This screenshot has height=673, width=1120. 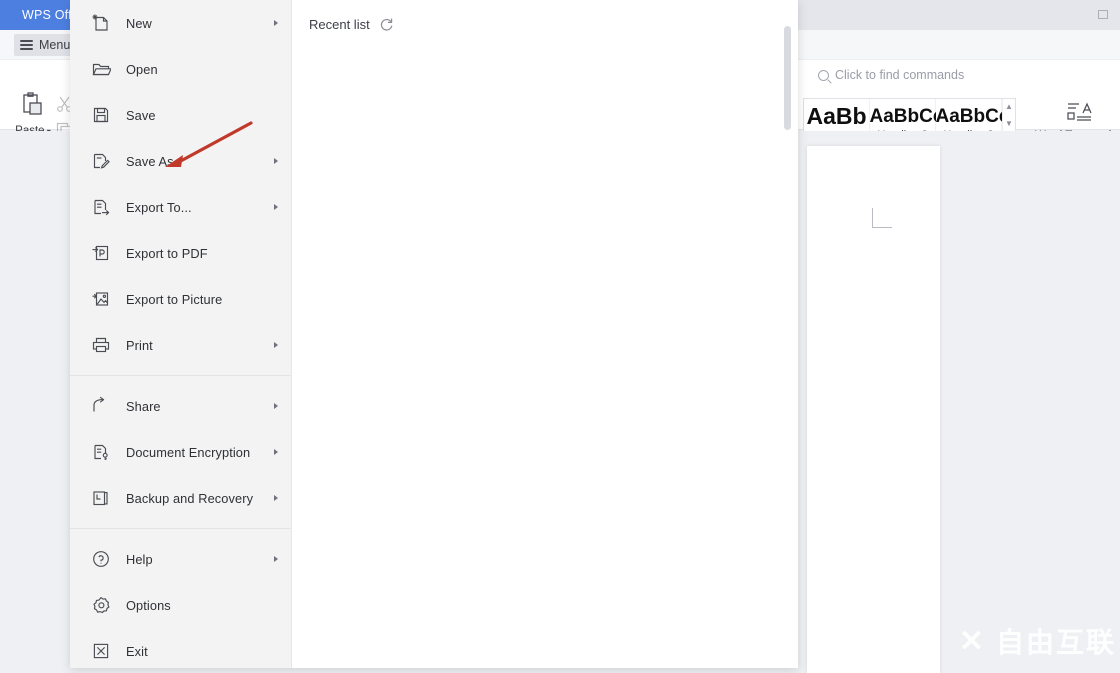 I want to click on menu-item-export-to-picture: Export to Picture, so click(x=180, y=299).